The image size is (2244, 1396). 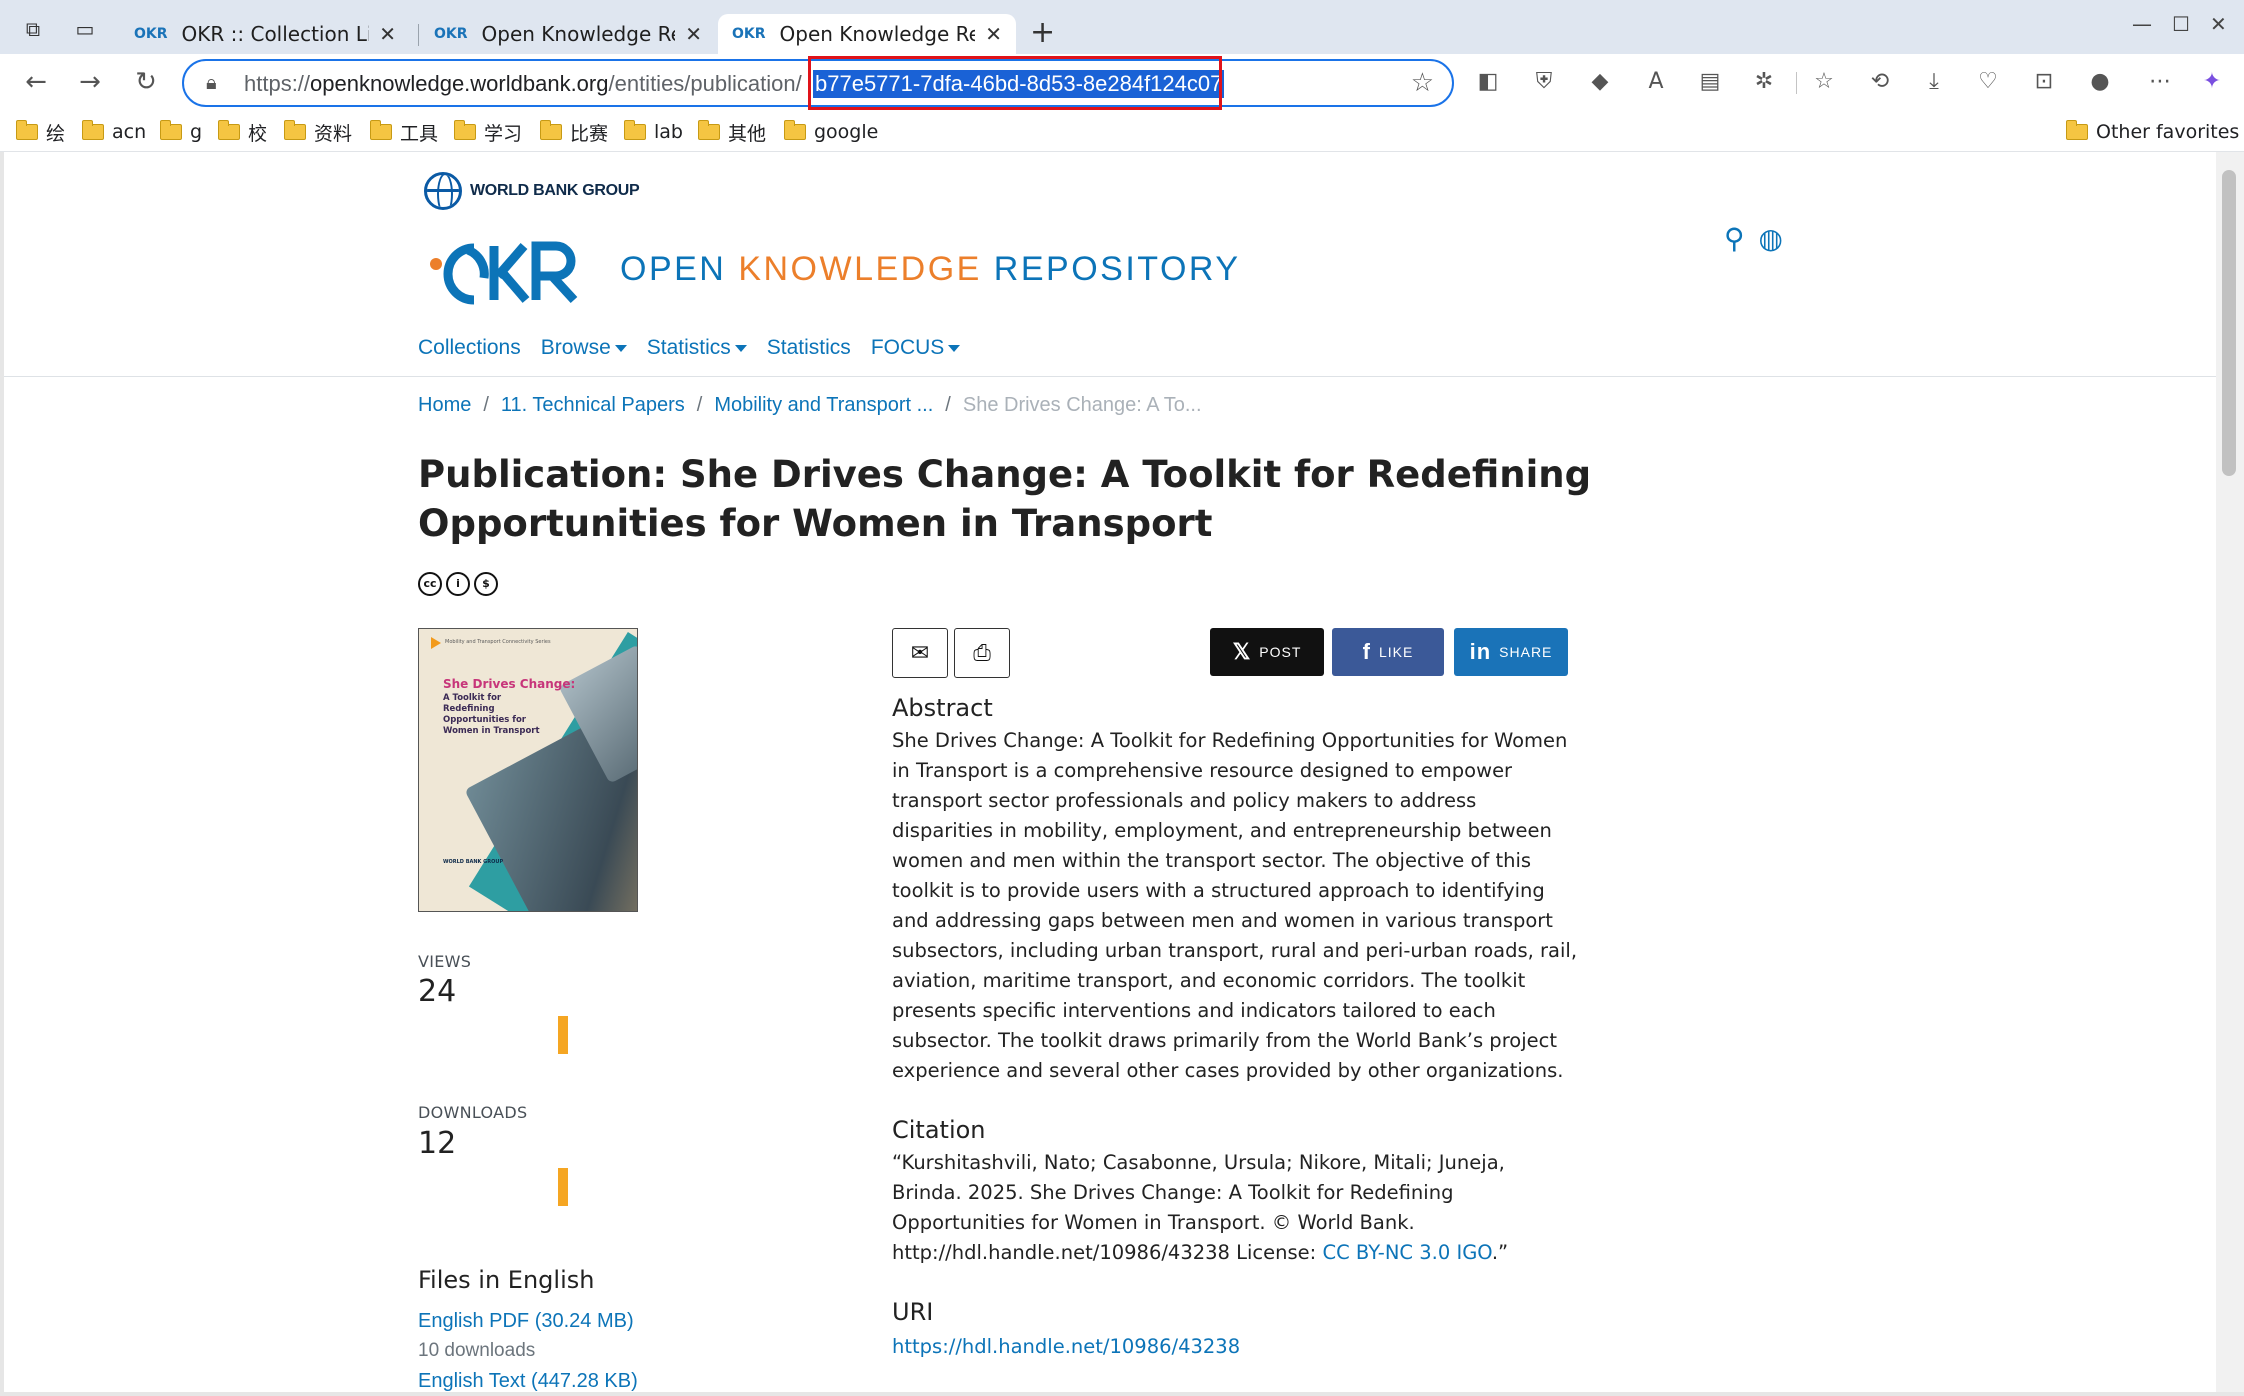 I want to click on bookmark-folder: 绘, so click(x=40, y=132).